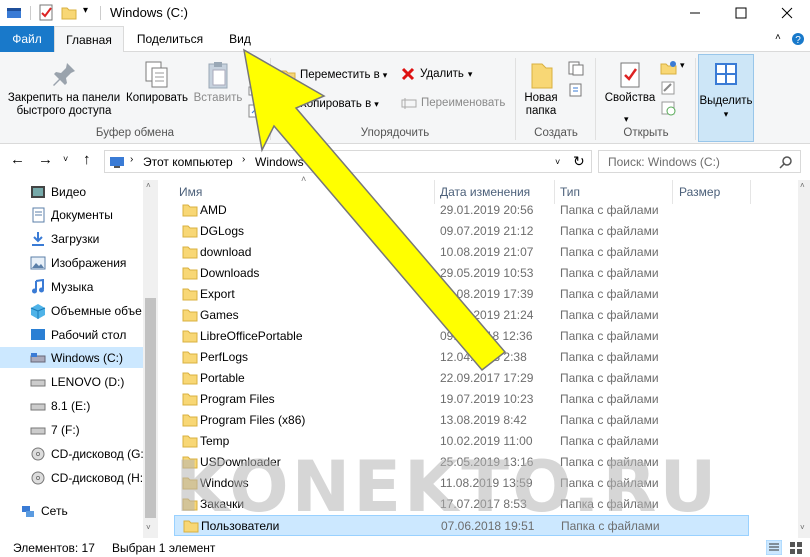  I want to click on paste-shortcut-icon, so click(254, 111).